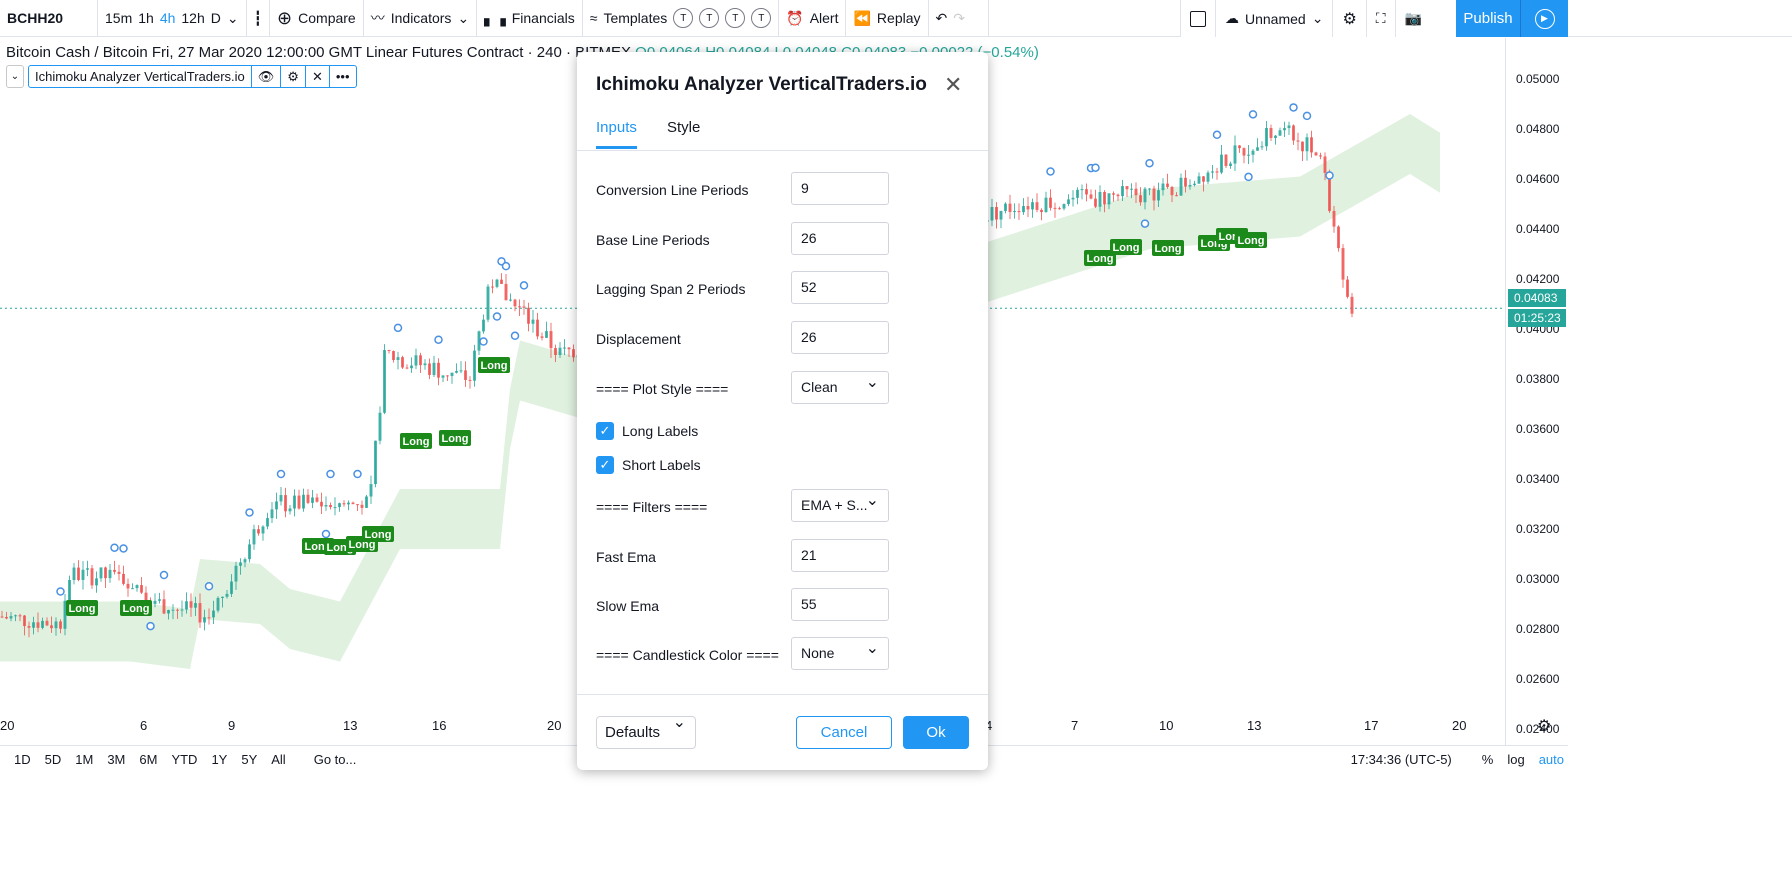 This screenshot has width=1792, height=887. Describe the element at coordinates (140, 76) in the screenshot. I see `indicator-name: Ichimoku Analyzer VerticalTraders.io` at that location.